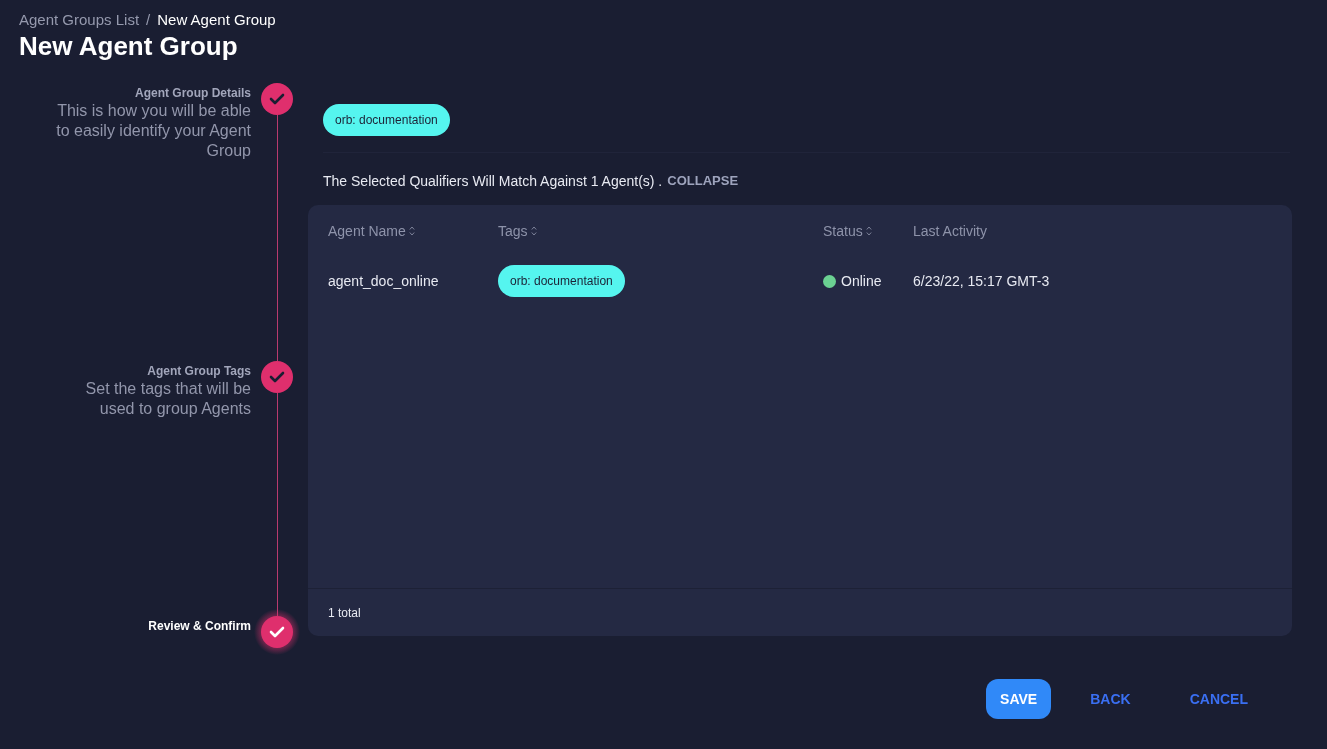  Describe the element at coordinates (847, 231) in the screenshot. I see `column-header: Status` at that location.